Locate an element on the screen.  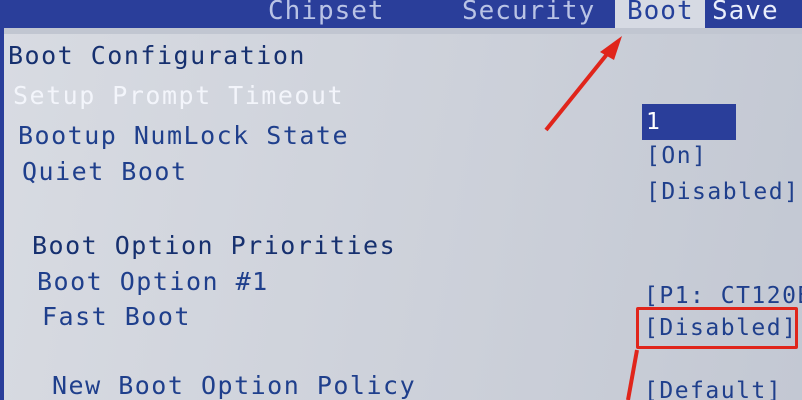
left-border is located at coordinates (2, 214).